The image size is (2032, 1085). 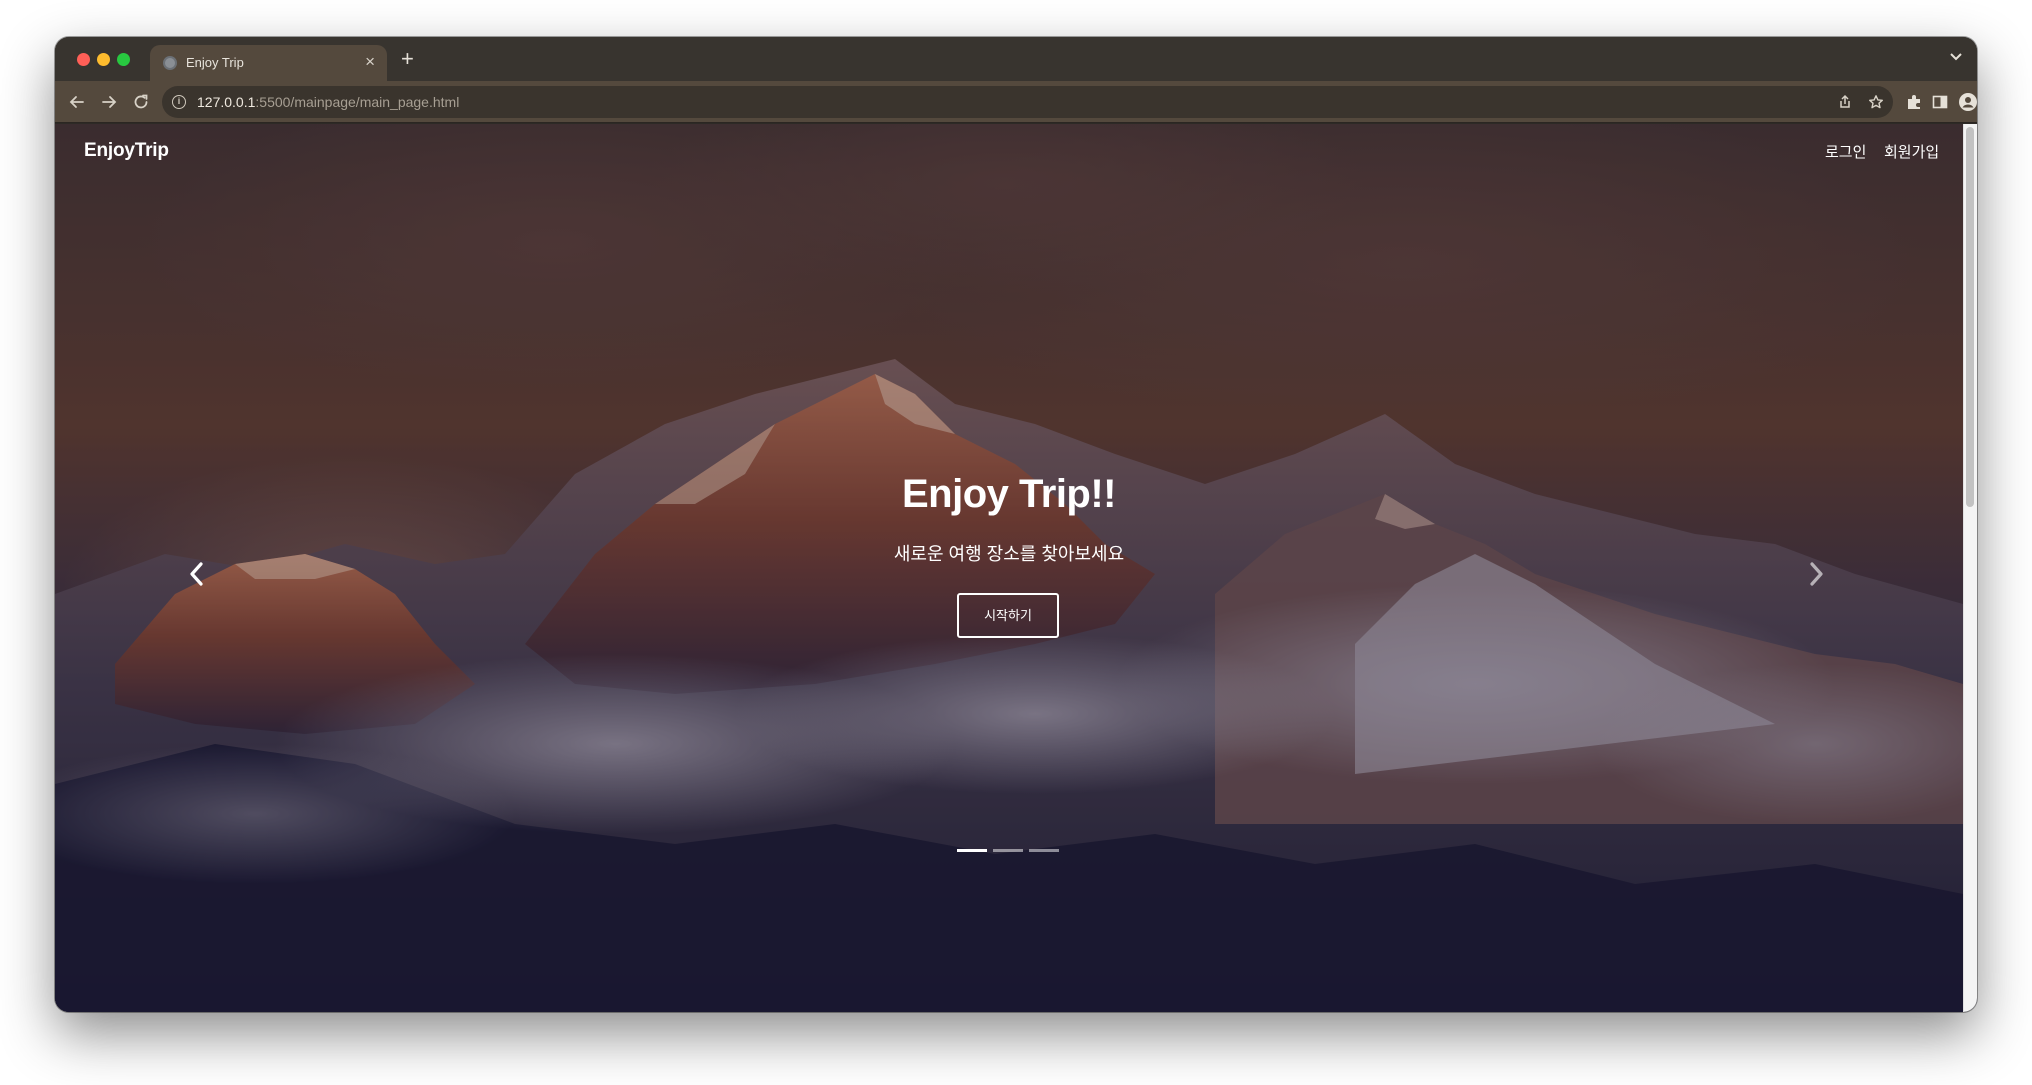 I want to click on maximize-window-button, so click(x=123, y=59).